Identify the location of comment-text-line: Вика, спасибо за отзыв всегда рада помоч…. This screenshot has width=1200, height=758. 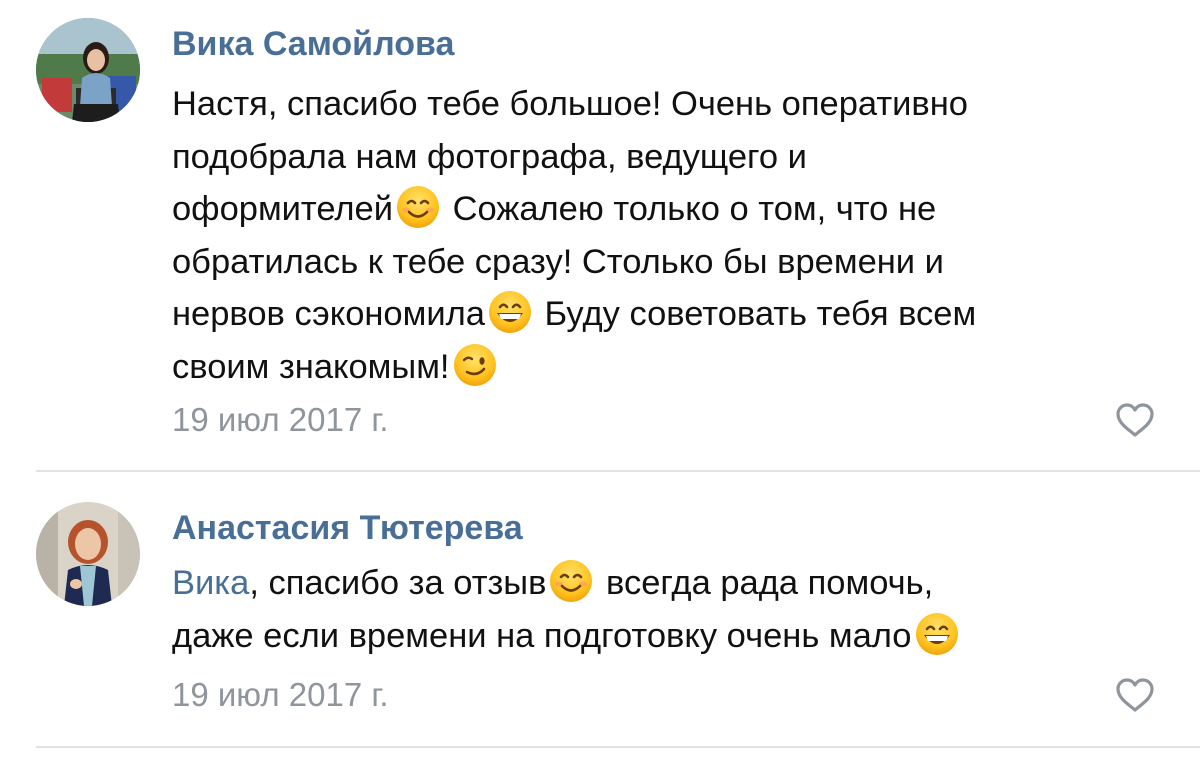
(672, 583).